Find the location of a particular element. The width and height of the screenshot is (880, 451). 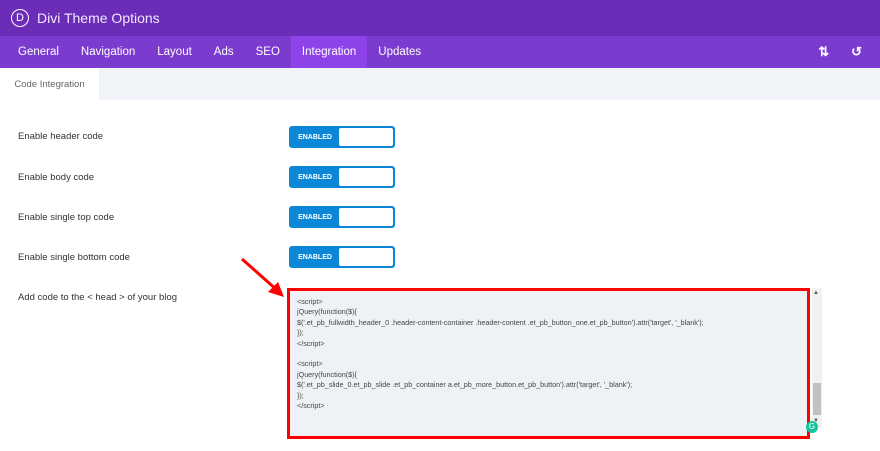

sort-icon: ⇅ is located at coordinates (823, 52).